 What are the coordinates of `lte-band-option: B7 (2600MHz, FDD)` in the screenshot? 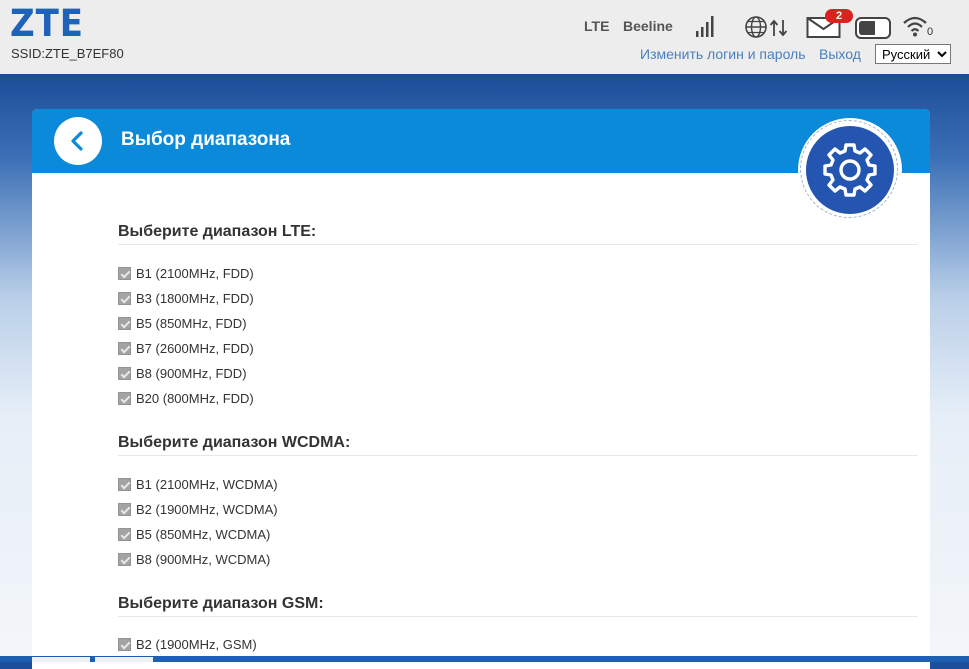 It's located at (186, 349).